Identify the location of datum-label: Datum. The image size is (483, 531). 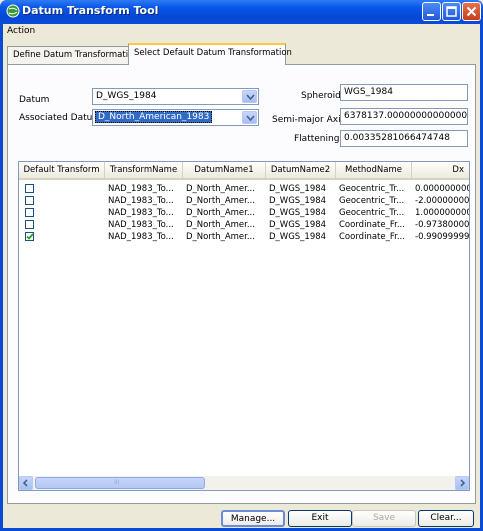
(34, 100).